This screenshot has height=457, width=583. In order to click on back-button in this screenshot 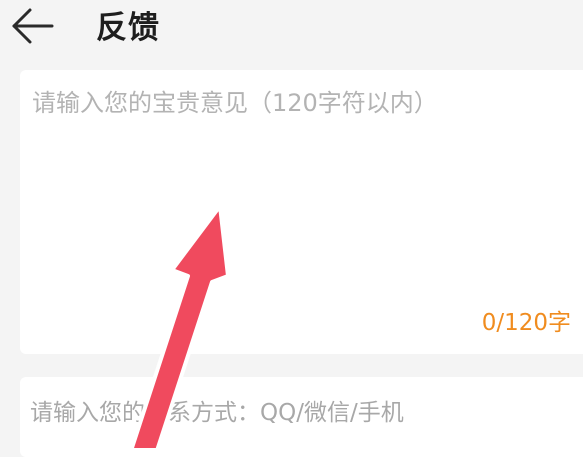, I will do `click(34, 26)`.